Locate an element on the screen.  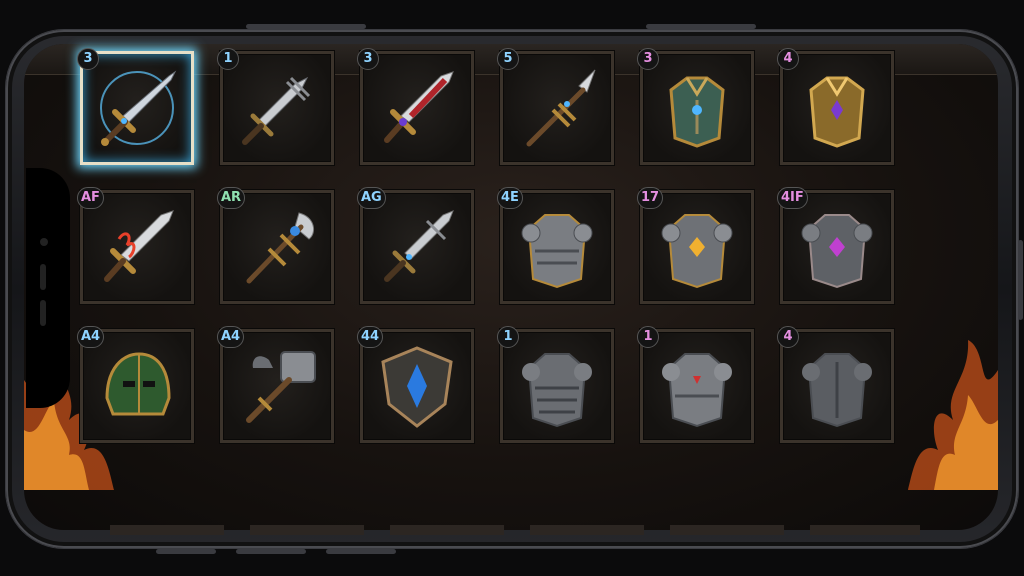
inventory-slot: 5 is located at coordinates (555, 106).